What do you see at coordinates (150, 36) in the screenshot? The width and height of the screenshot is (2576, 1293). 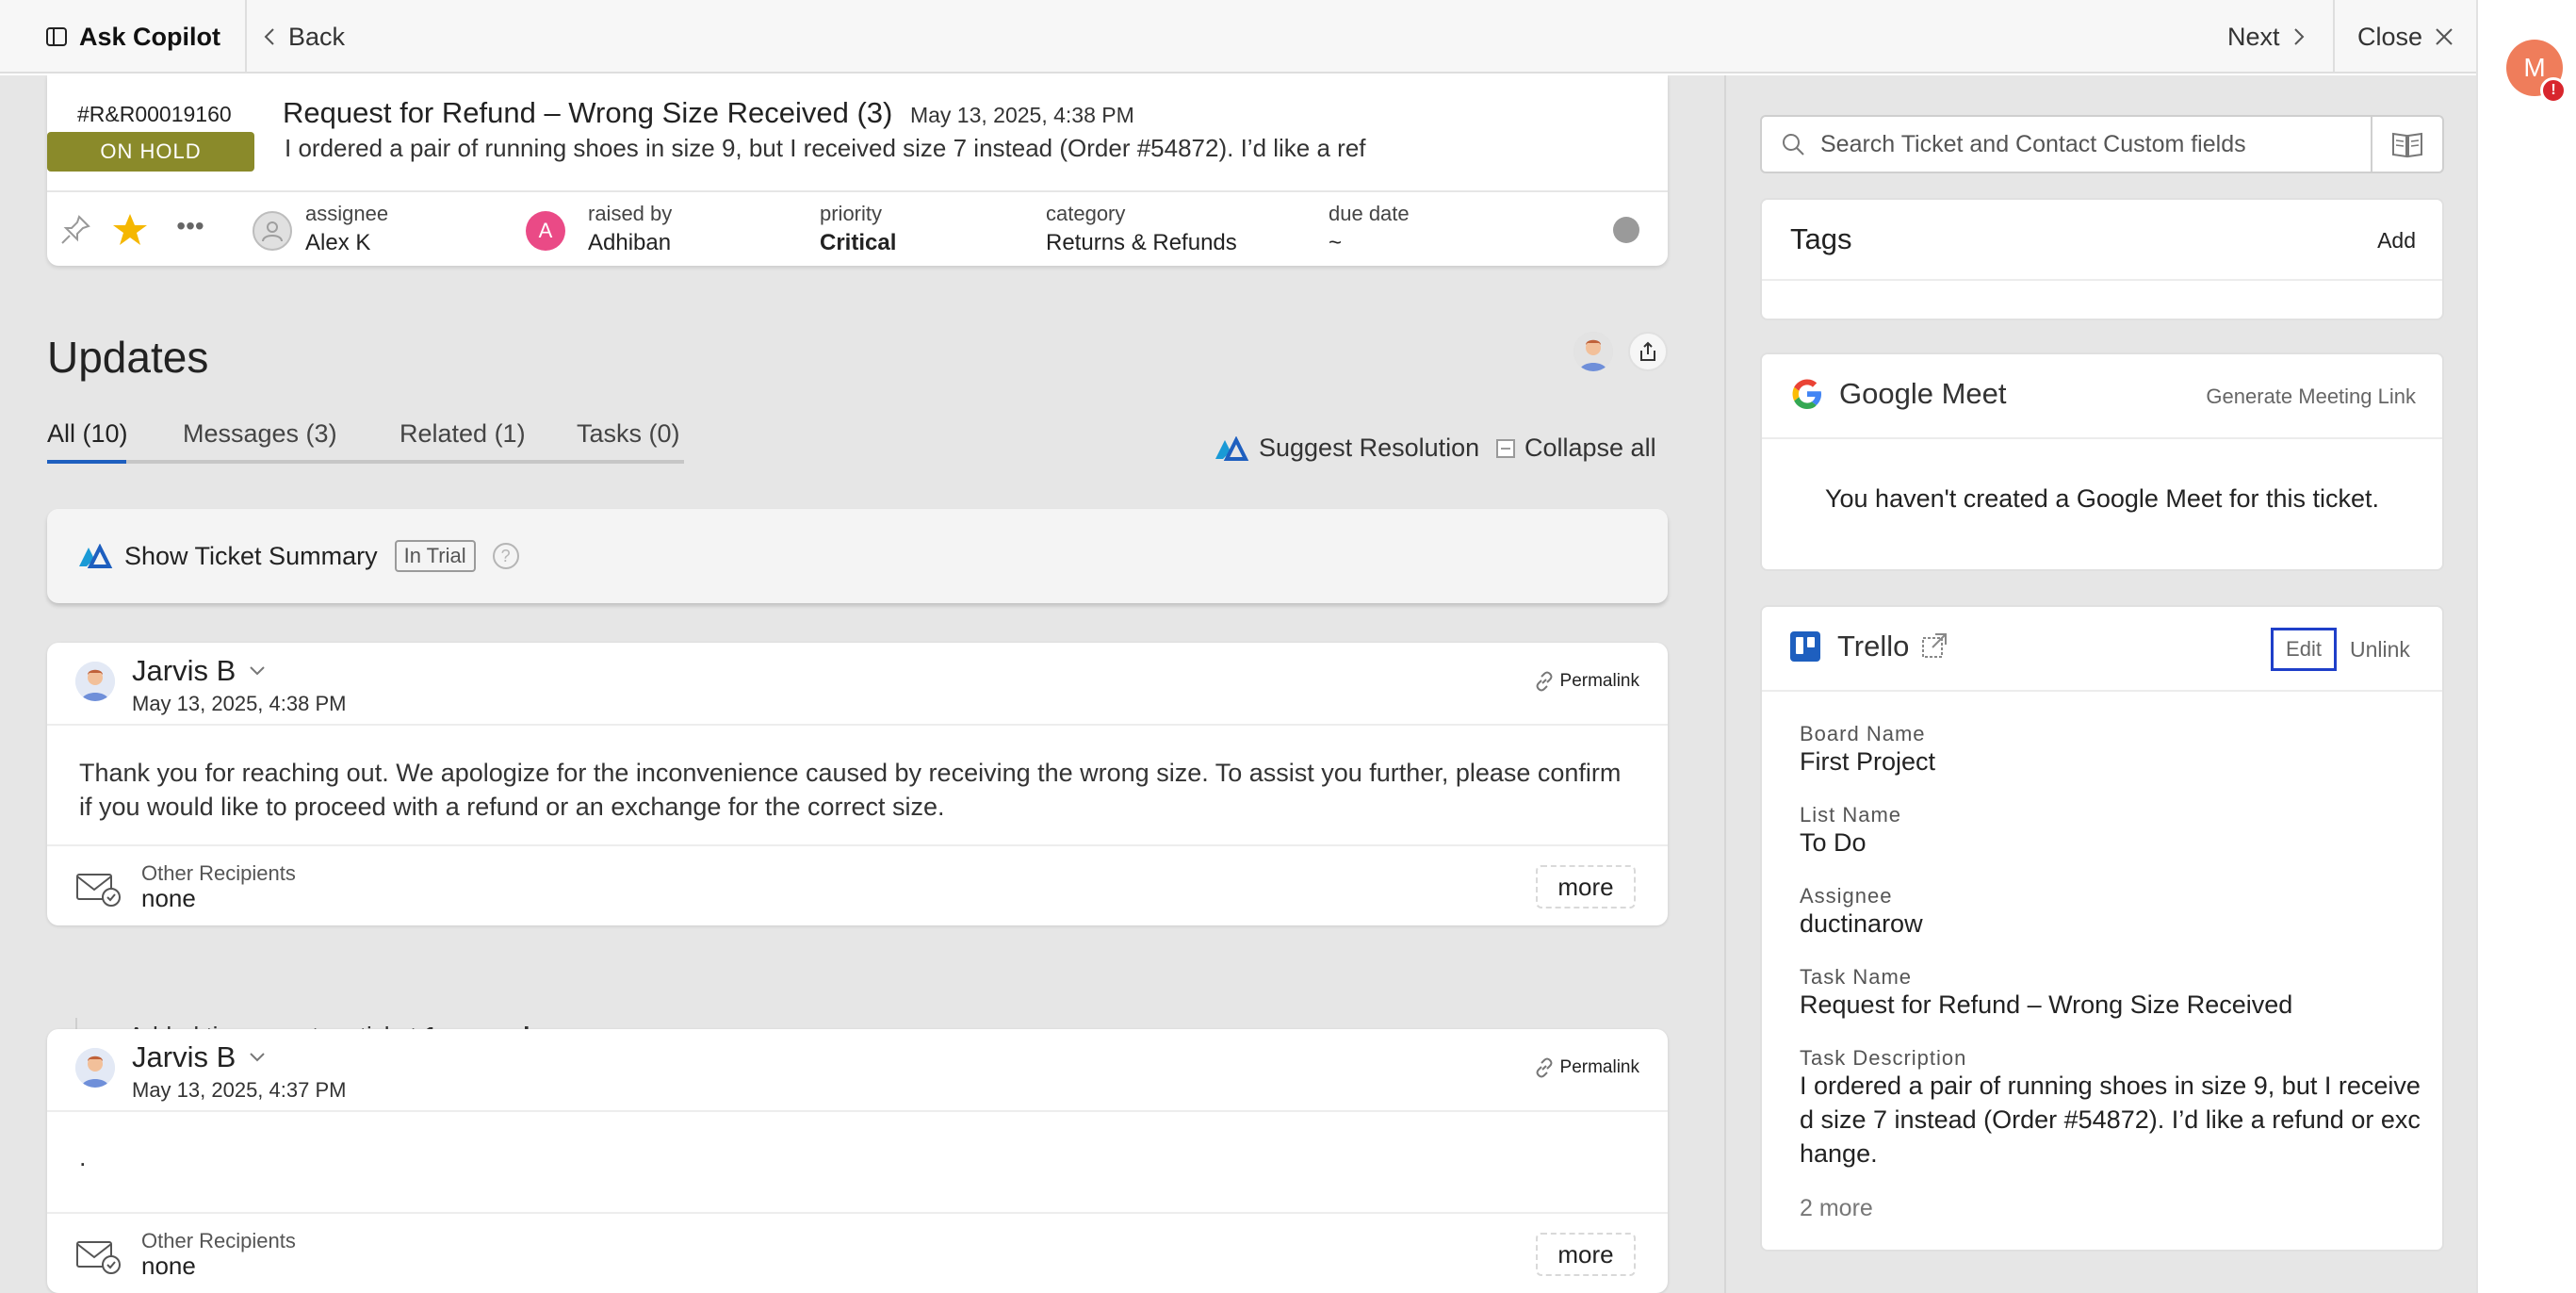 I see `ask-copilot-label: Ask Copilot` at bounding box center [150, 36].